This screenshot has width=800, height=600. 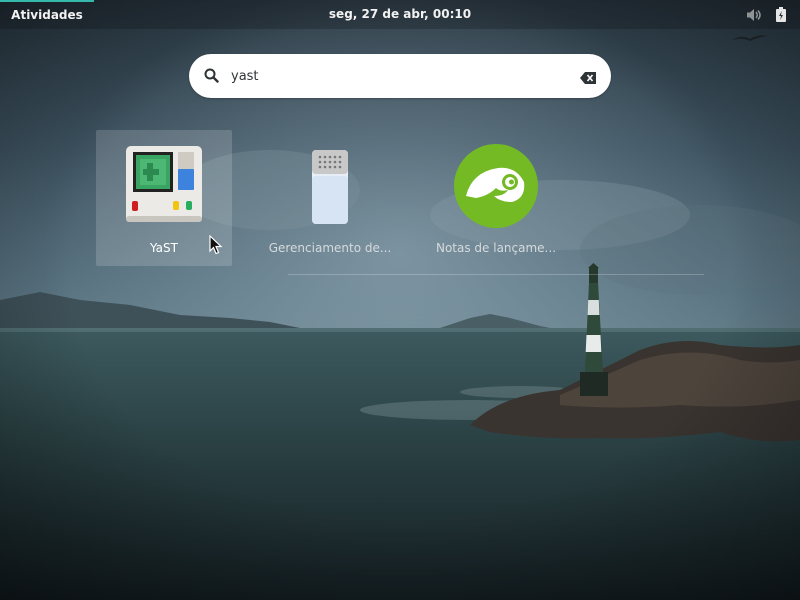 I want to click on activities-button: Atividades, so click(x=47, y=14).